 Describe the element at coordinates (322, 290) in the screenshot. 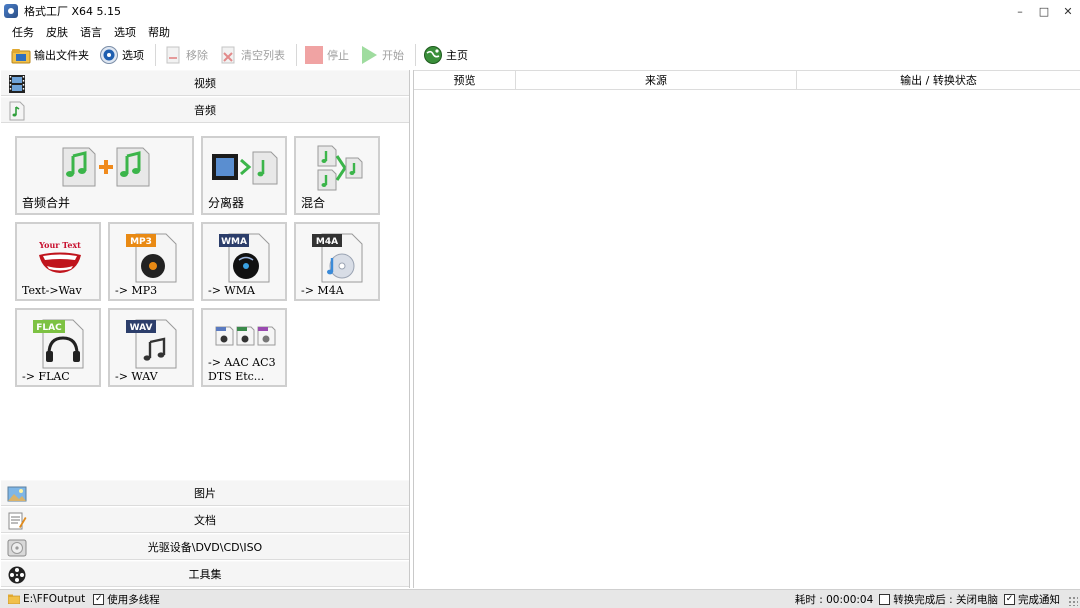

I see `to-m4a-label: -> M4A` at that location.